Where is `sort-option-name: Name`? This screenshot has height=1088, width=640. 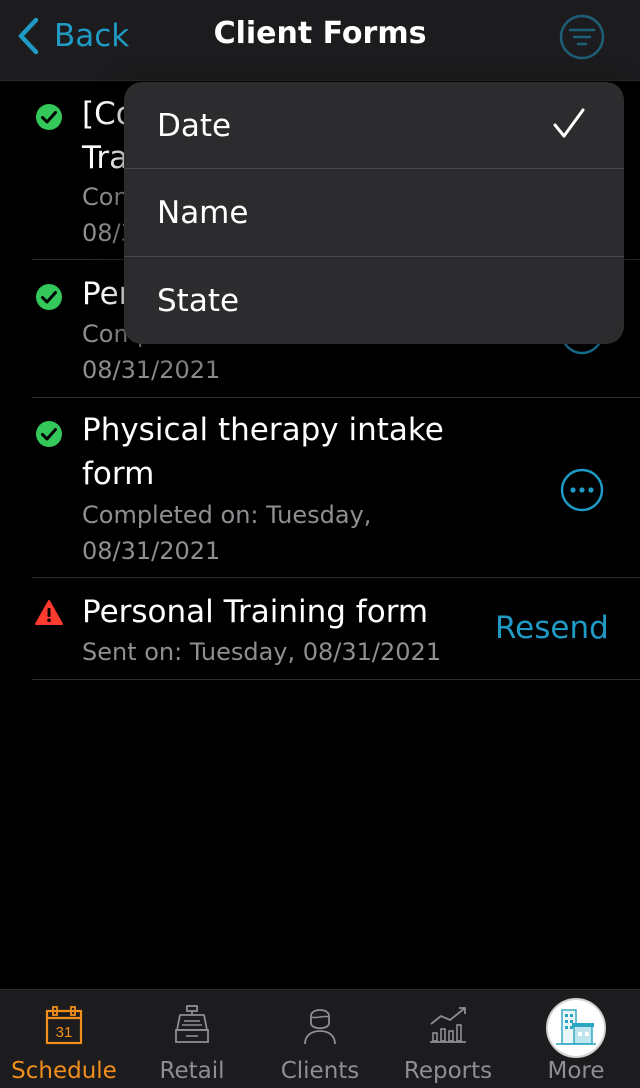
sort-option-name: Name is located at coordinates (374, 213).